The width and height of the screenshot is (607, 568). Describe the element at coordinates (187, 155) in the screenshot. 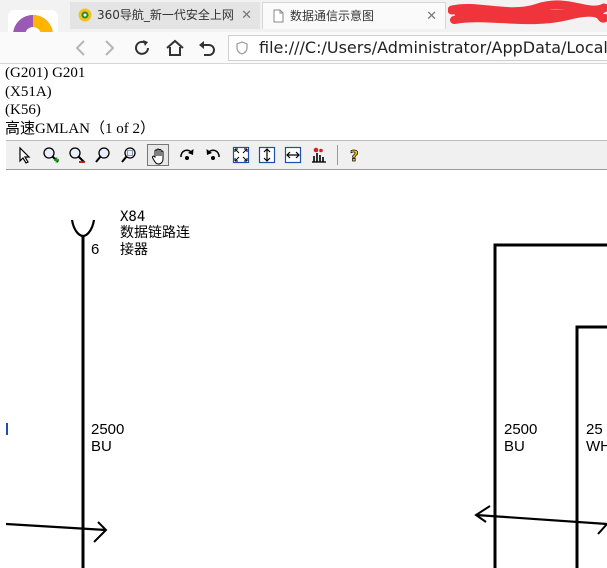

I see `rotate-right-icon` at that location.